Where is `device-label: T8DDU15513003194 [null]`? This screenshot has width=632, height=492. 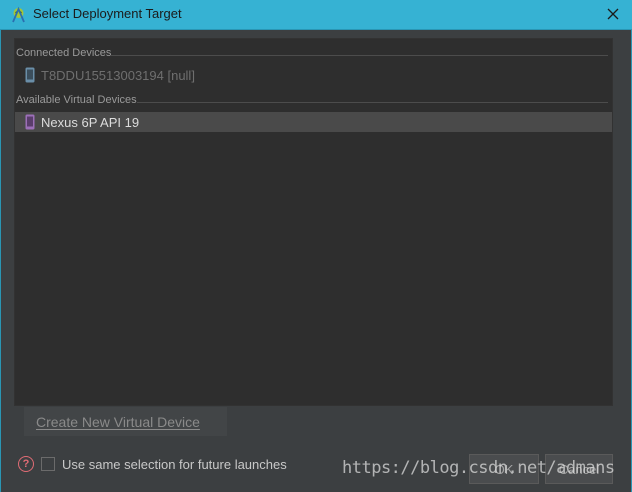
device-label: T8DDU15513003194 [null] is located at coordinates (118, 75).